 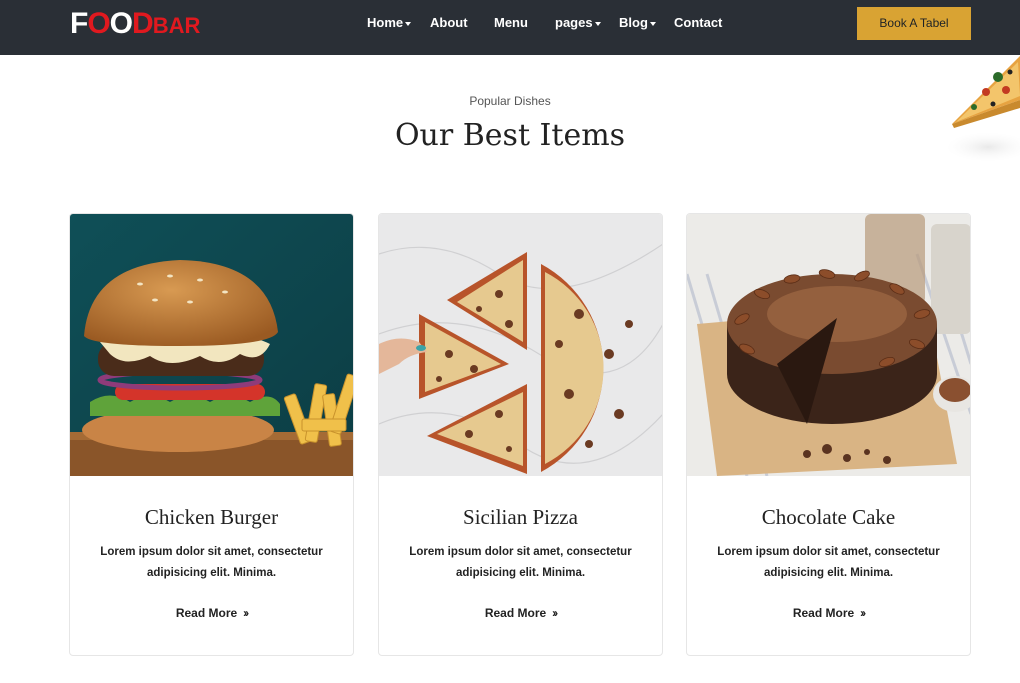 What do you see at coordinates (914, 23) in the screenshot?
I see `book-table-button: Book A Tabel` at bounding box center [914, 23].